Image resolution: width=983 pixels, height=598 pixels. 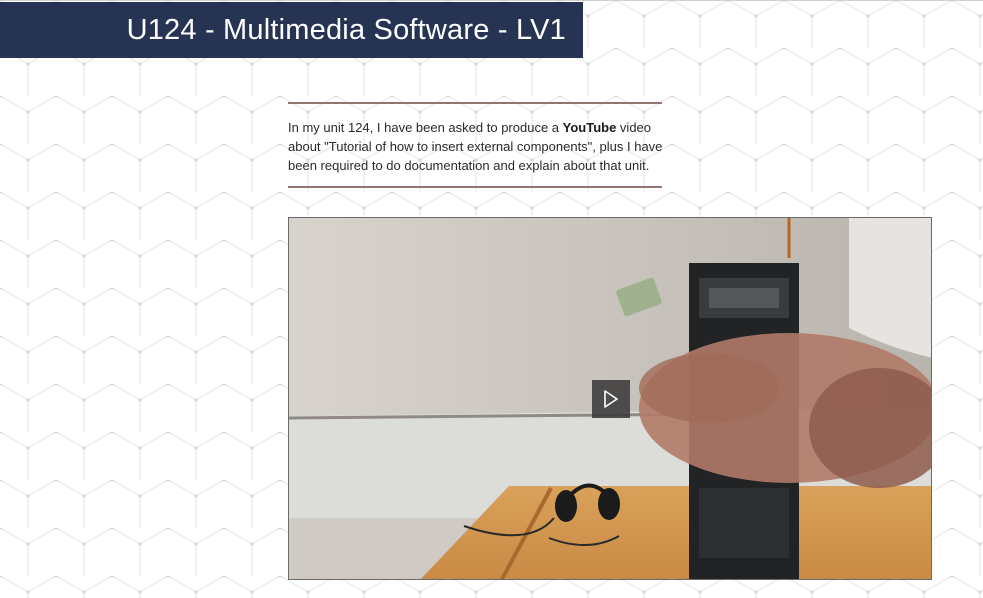 What do you see at coordinates (475, 187) in the screenshot?
I see `divider-bottom` at bounding box center [475, 187].